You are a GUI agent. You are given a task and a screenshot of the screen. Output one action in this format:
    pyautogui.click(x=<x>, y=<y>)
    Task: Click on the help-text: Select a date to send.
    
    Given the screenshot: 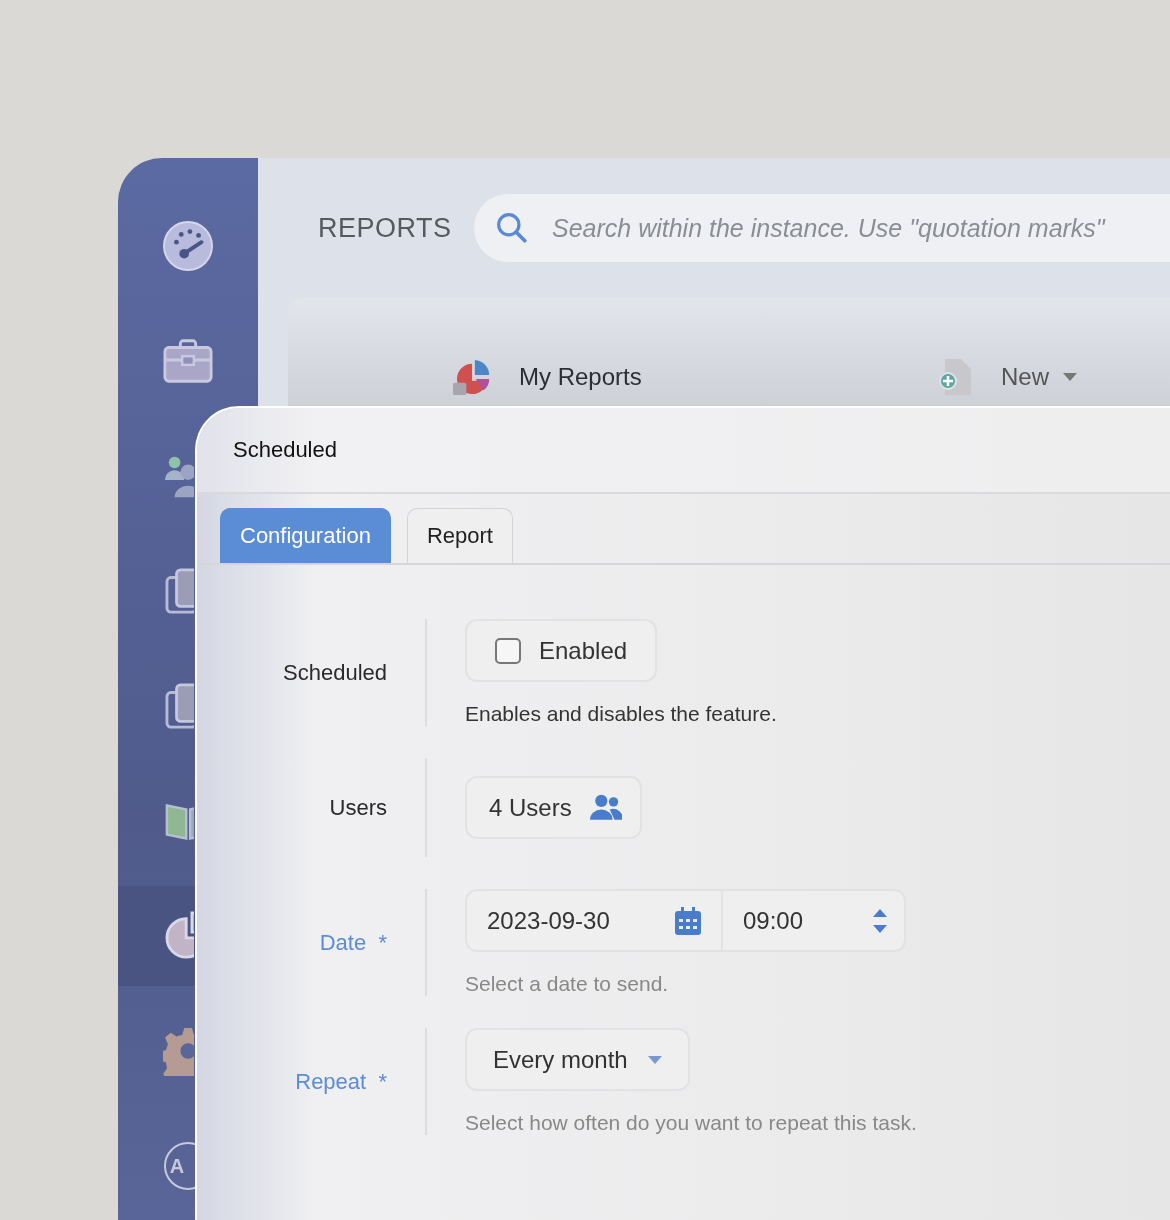 What is the action you would take?
    pyautogui.click(x=567, y=984)
    